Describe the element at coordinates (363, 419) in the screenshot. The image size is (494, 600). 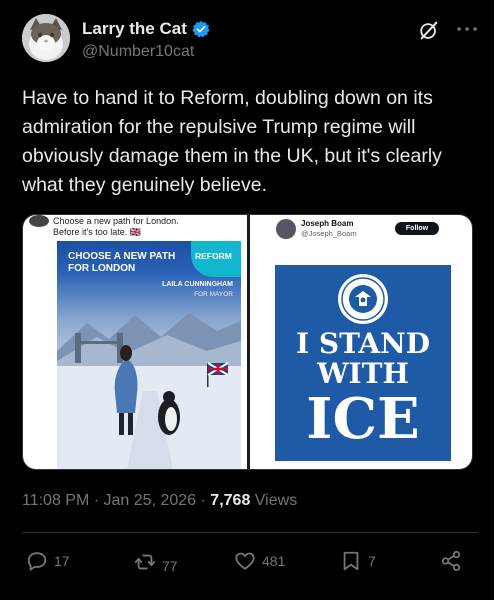
I see `ice-line-3: ICE` at that location.